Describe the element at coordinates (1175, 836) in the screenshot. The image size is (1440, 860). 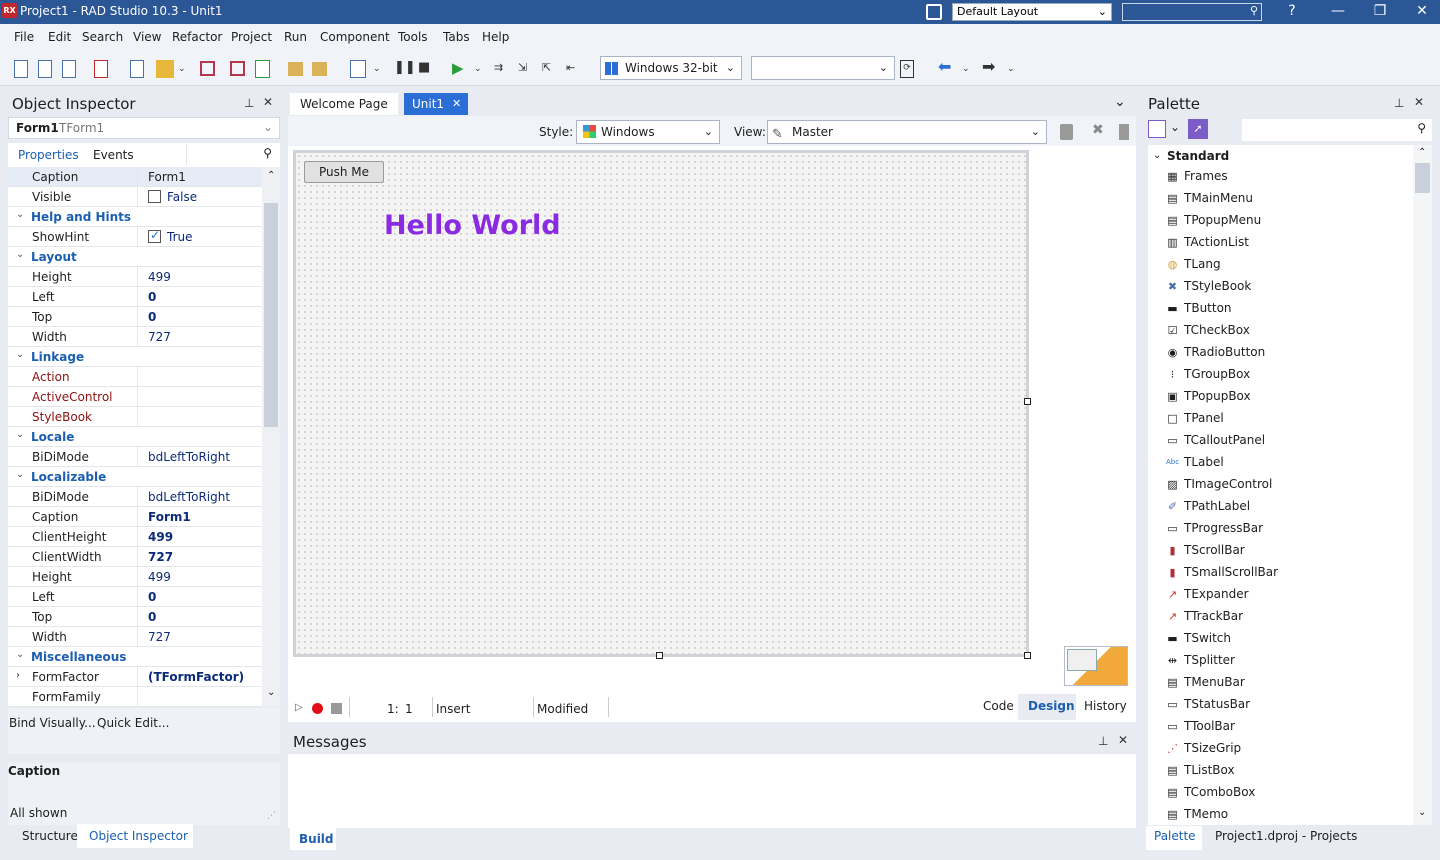
I see `tab-palette: Palette` at that location.